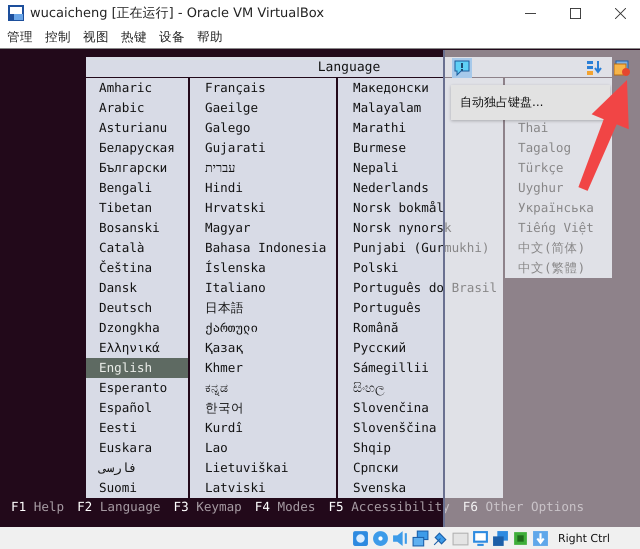 The height and width of the screenshot is (549, 640). Describe the element at coordinates (420, 468) in the screenshot. I see `language-option: Српски` at that location.